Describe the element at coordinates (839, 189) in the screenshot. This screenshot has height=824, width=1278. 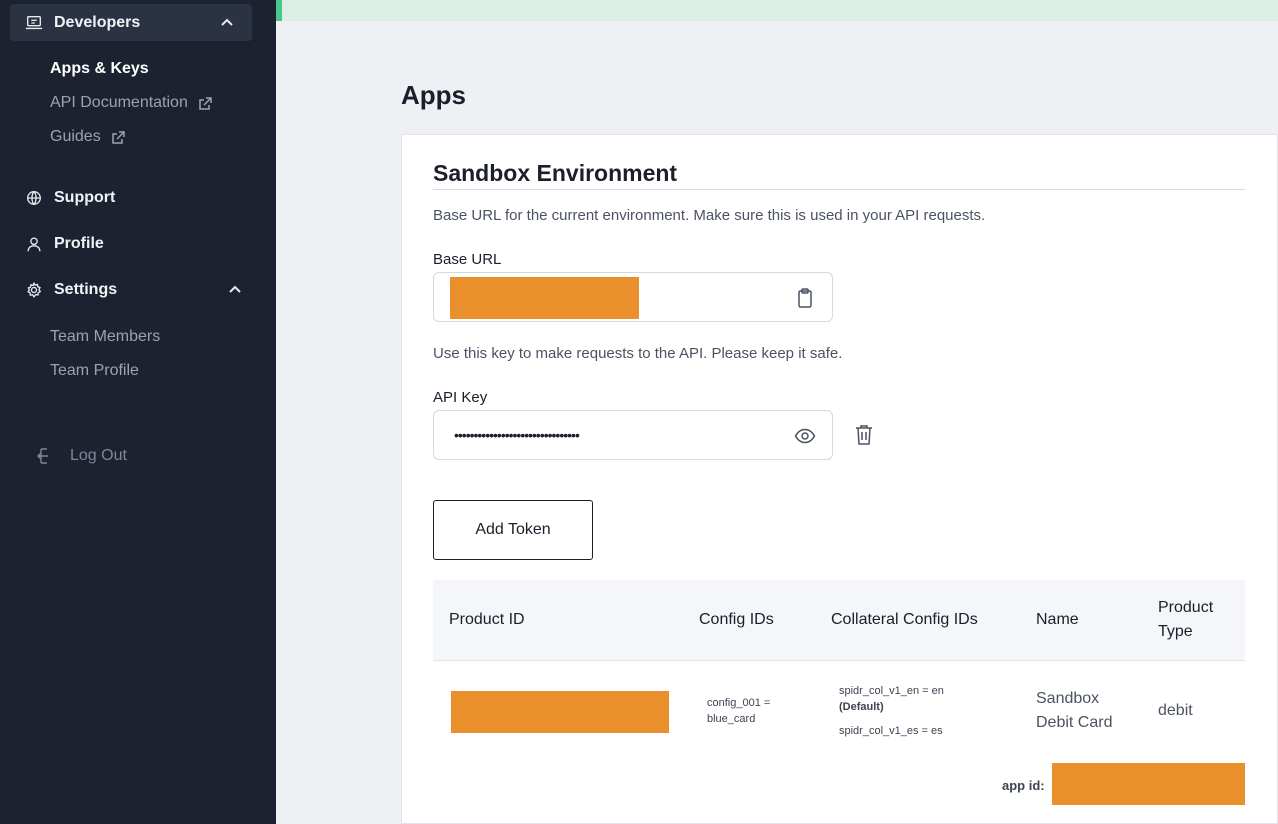
I see `divider` at that location.